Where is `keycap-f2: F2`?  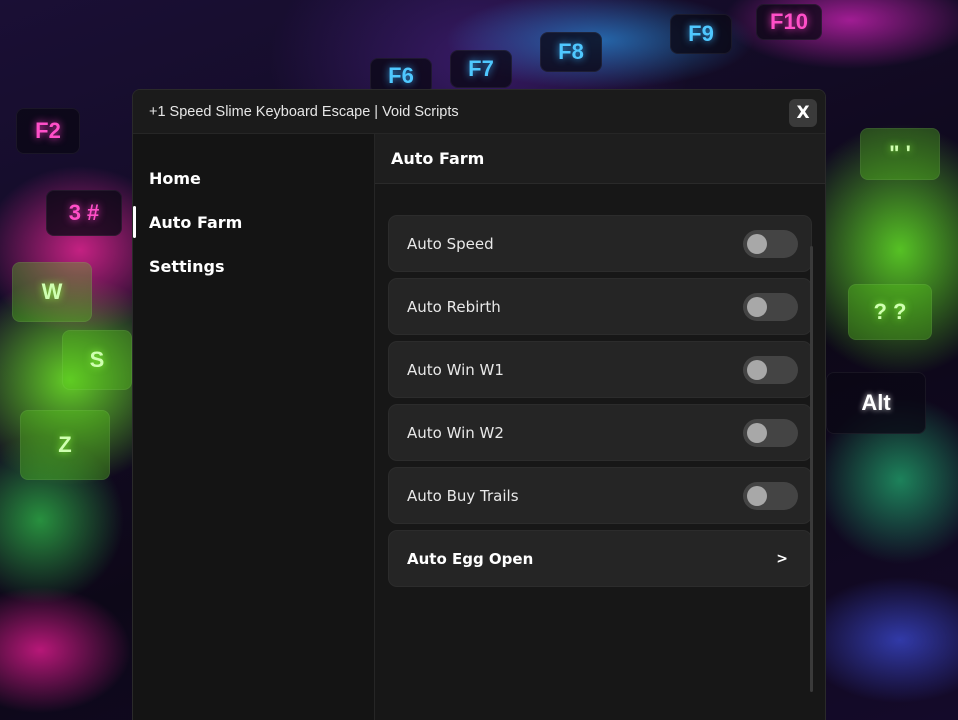
keycap-f2: F2 is located at coordinates (48, 131).